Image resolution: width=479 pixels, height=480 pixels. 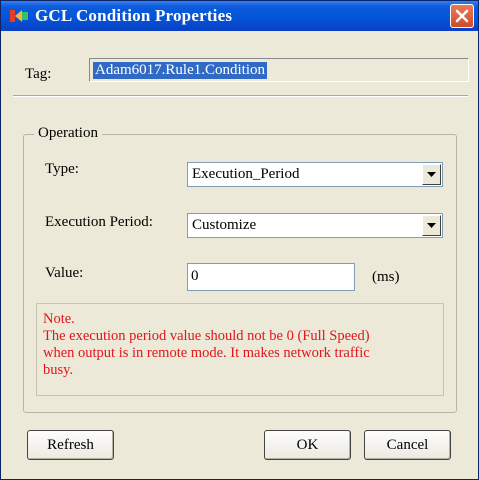 I want to click on cancel-button: Cancel, so click(x=407, y=445).